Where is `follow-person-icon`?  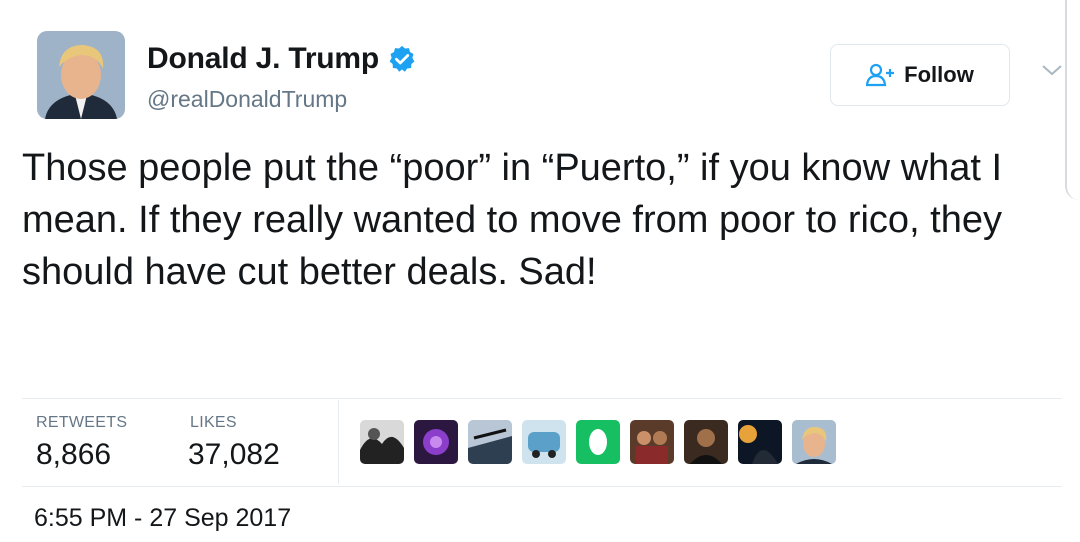 follow-person-icon is located at coordinates (880, 75).